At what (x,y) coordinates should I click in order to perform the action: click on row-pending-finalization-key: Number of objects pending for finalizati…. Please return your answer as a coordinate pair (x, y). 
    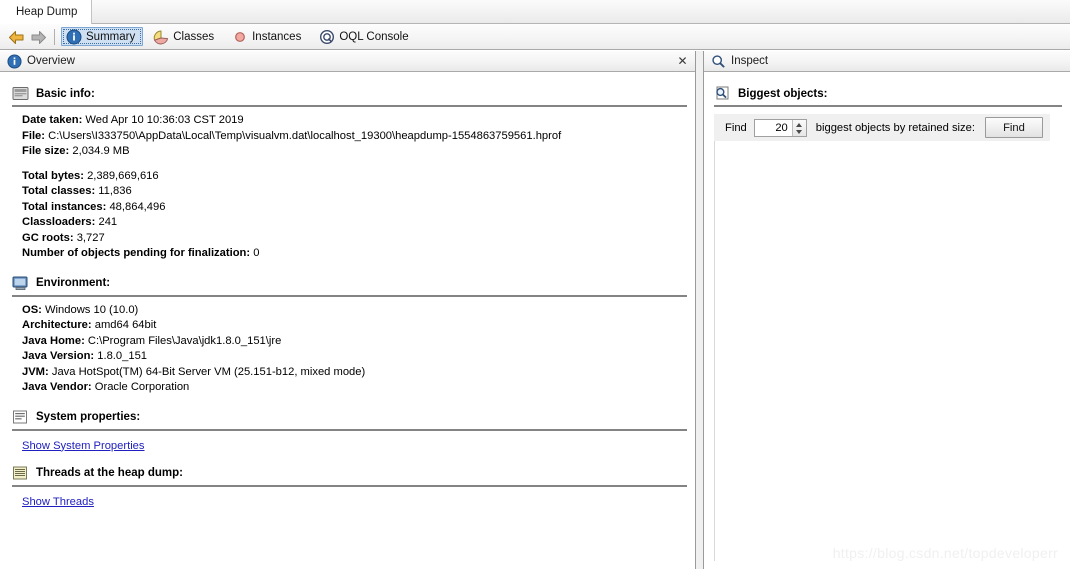
    Looking at the image, I should click on (136, 253).